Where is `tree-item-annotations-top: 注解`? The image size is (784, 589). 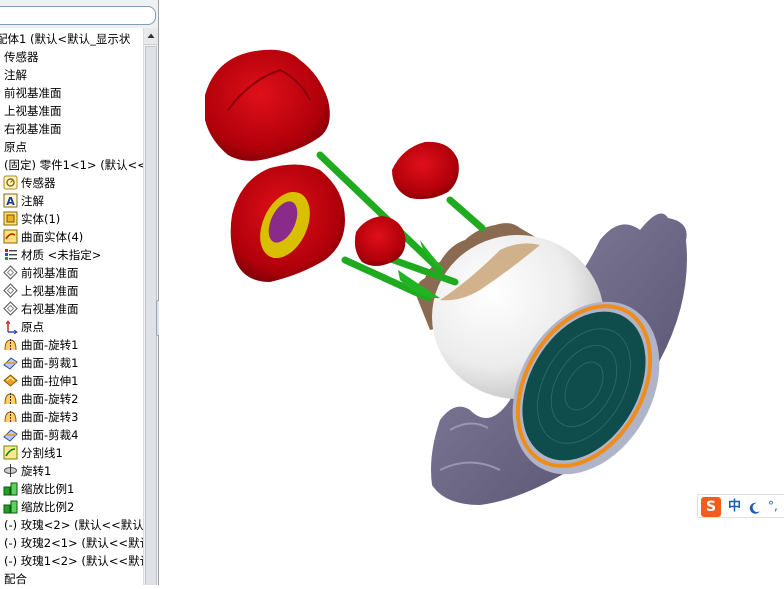
tree-item-annotations-top: 注解 is located at coordinates (15, 75).